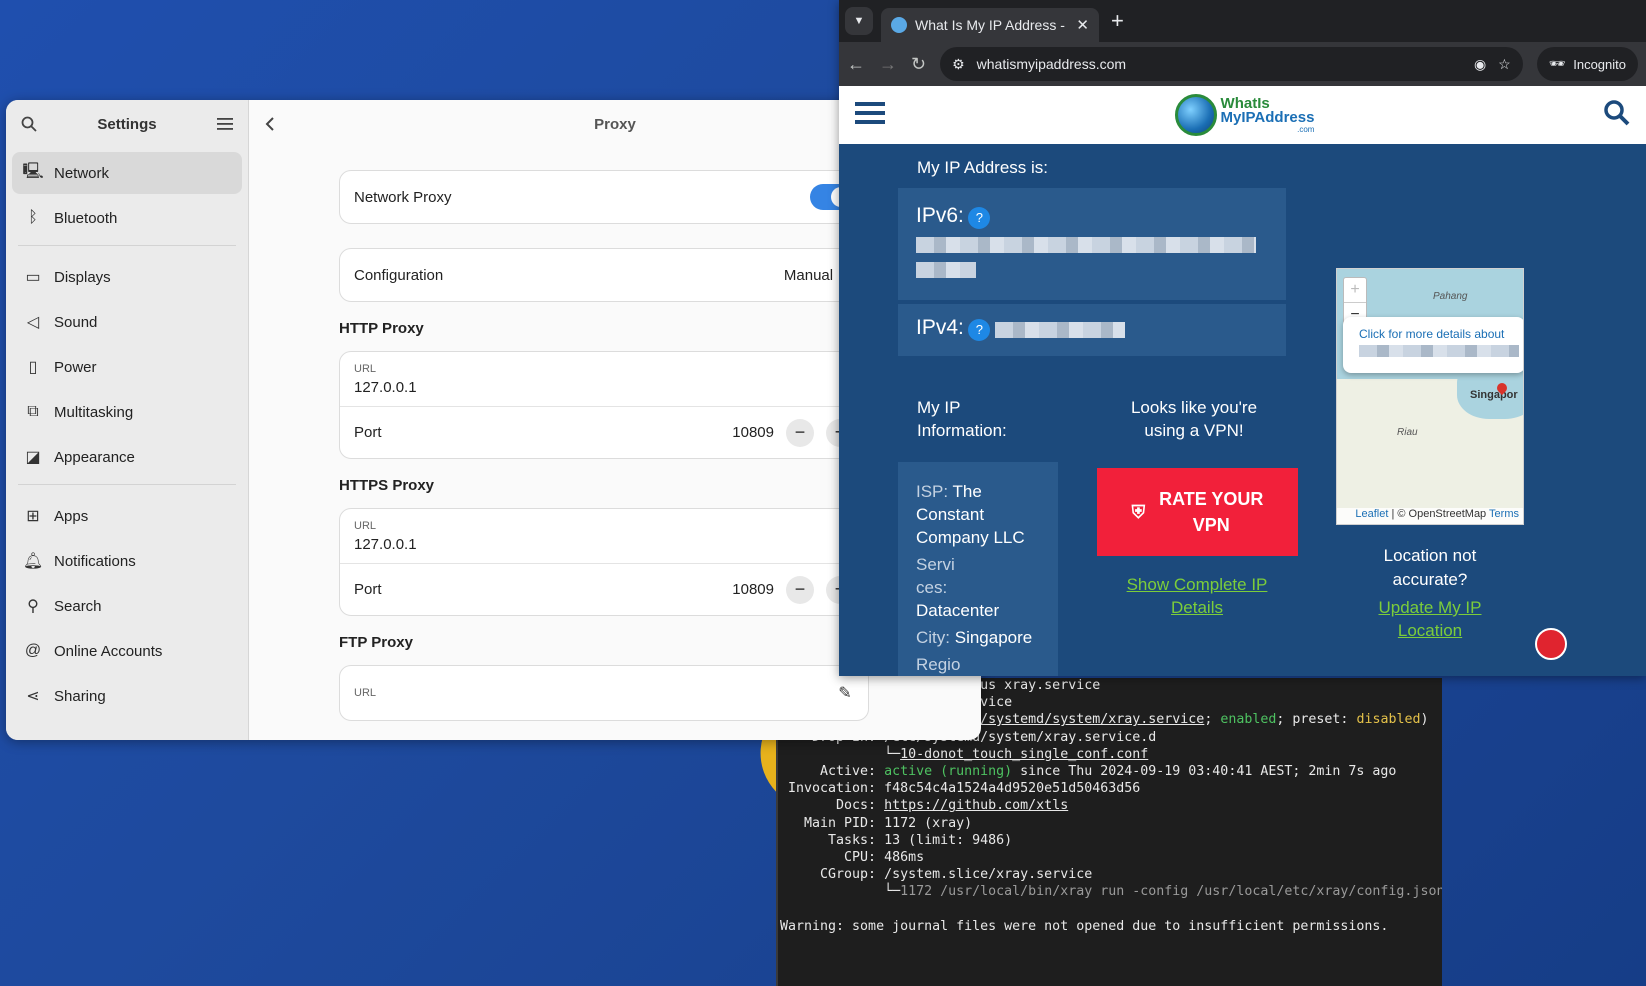 Image resolution: width=1646 pixels, height=986 pixels. What do you see at coordinates (76, 322) in the screenshot?
I see `sidebar-item-label: Sound` at bounding box center [76, 322].